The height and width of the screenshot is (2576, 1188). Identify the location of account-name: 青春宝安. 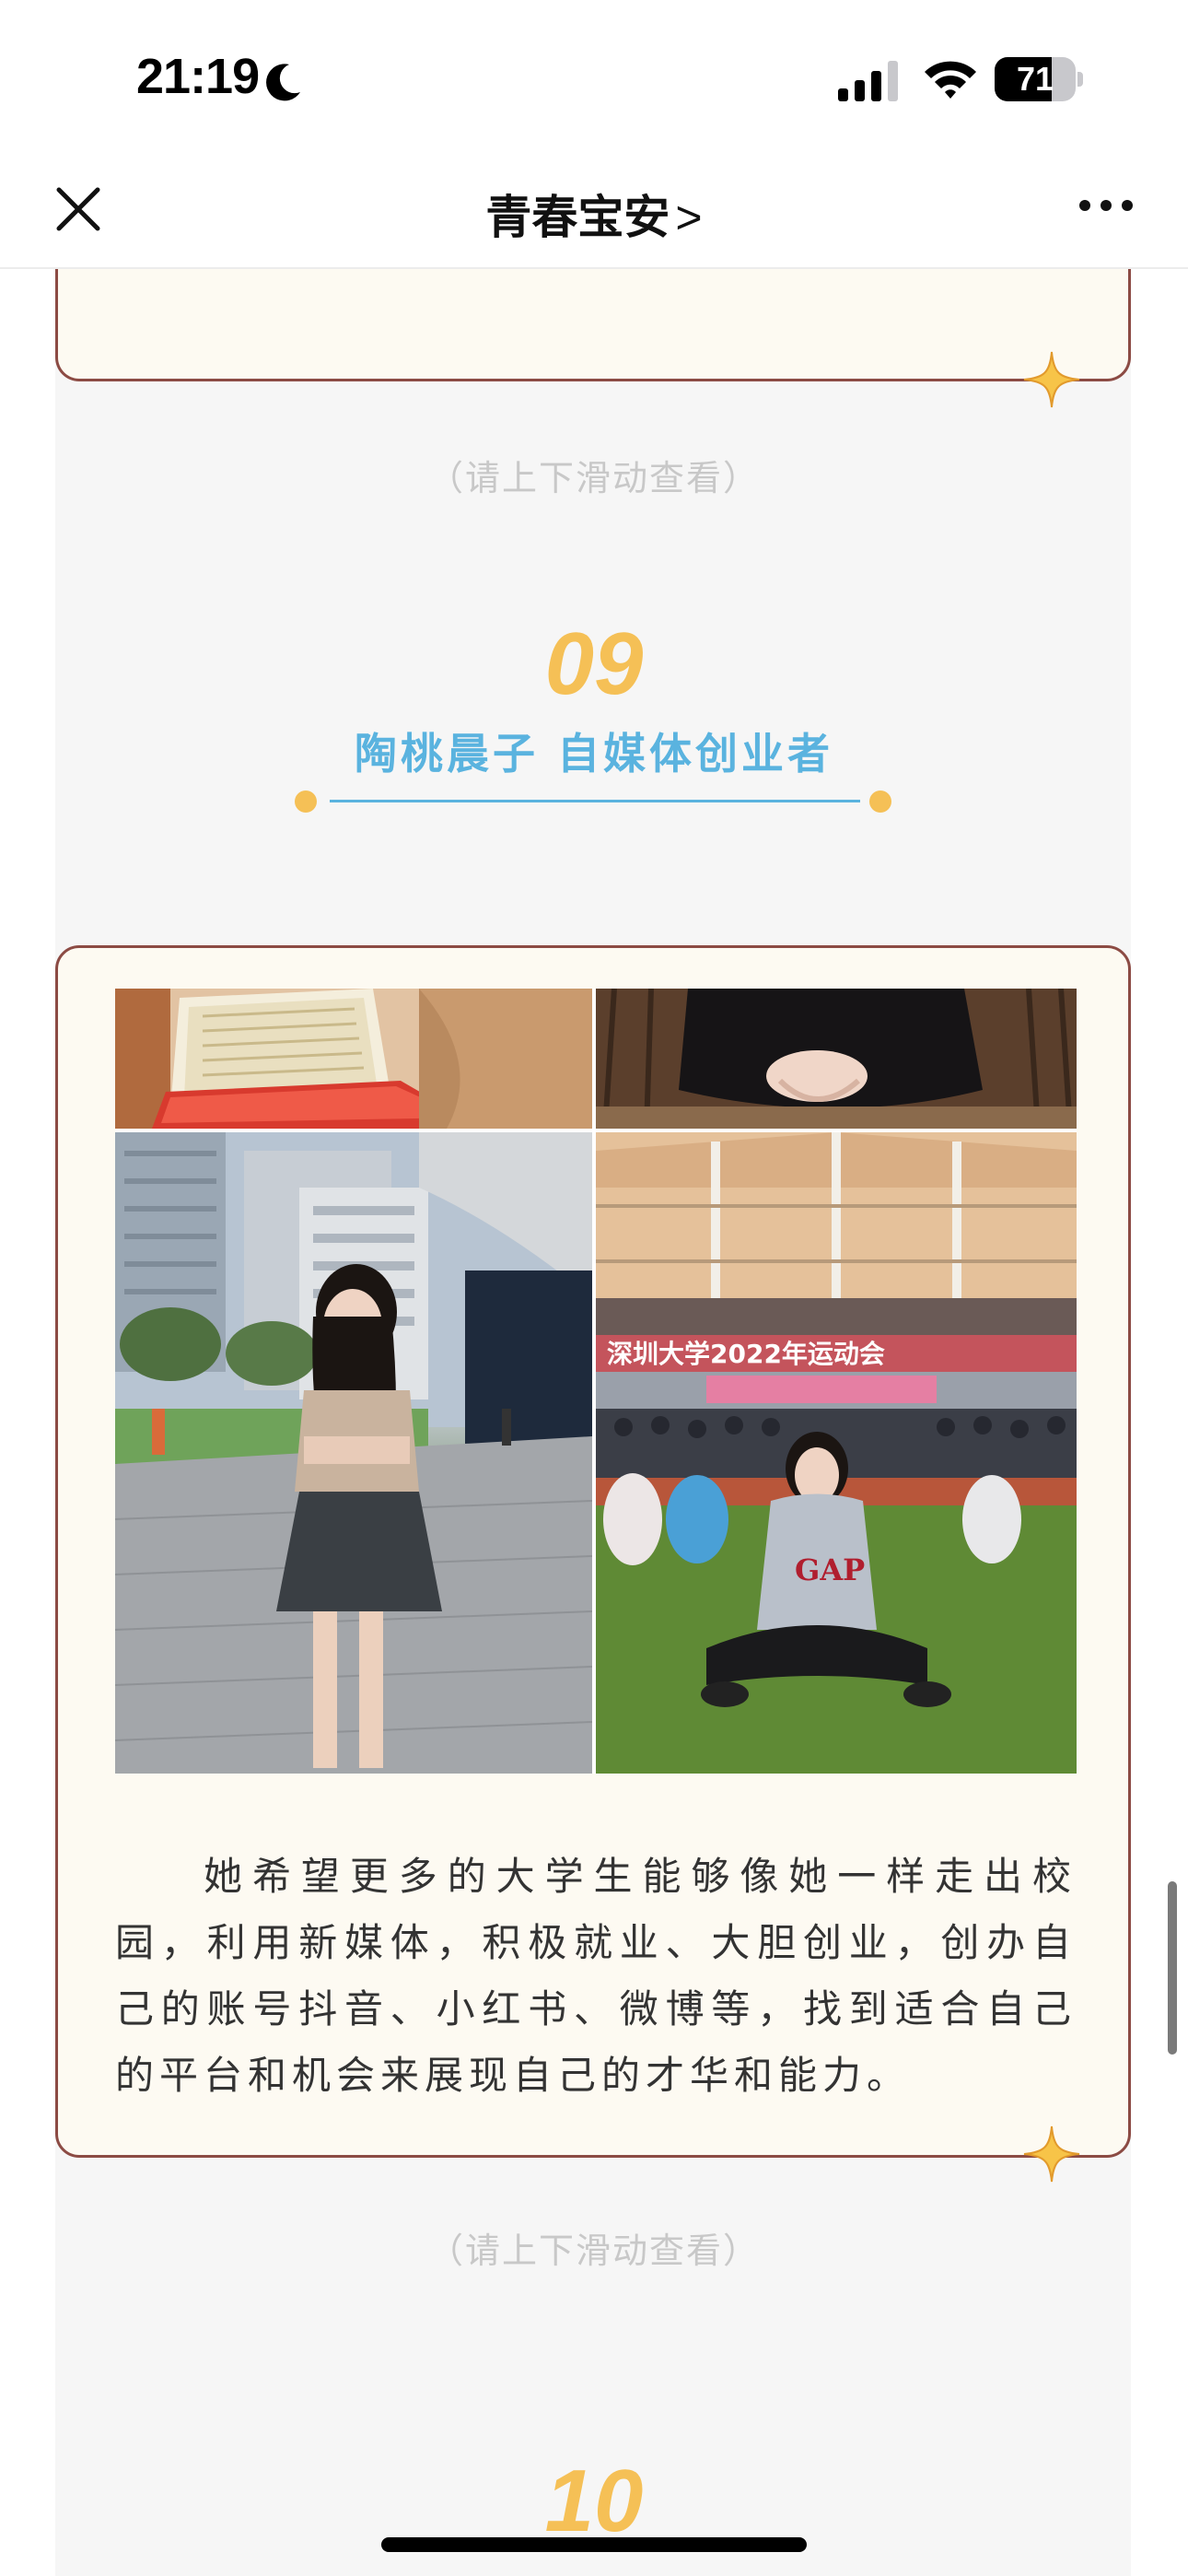
(577, 217).